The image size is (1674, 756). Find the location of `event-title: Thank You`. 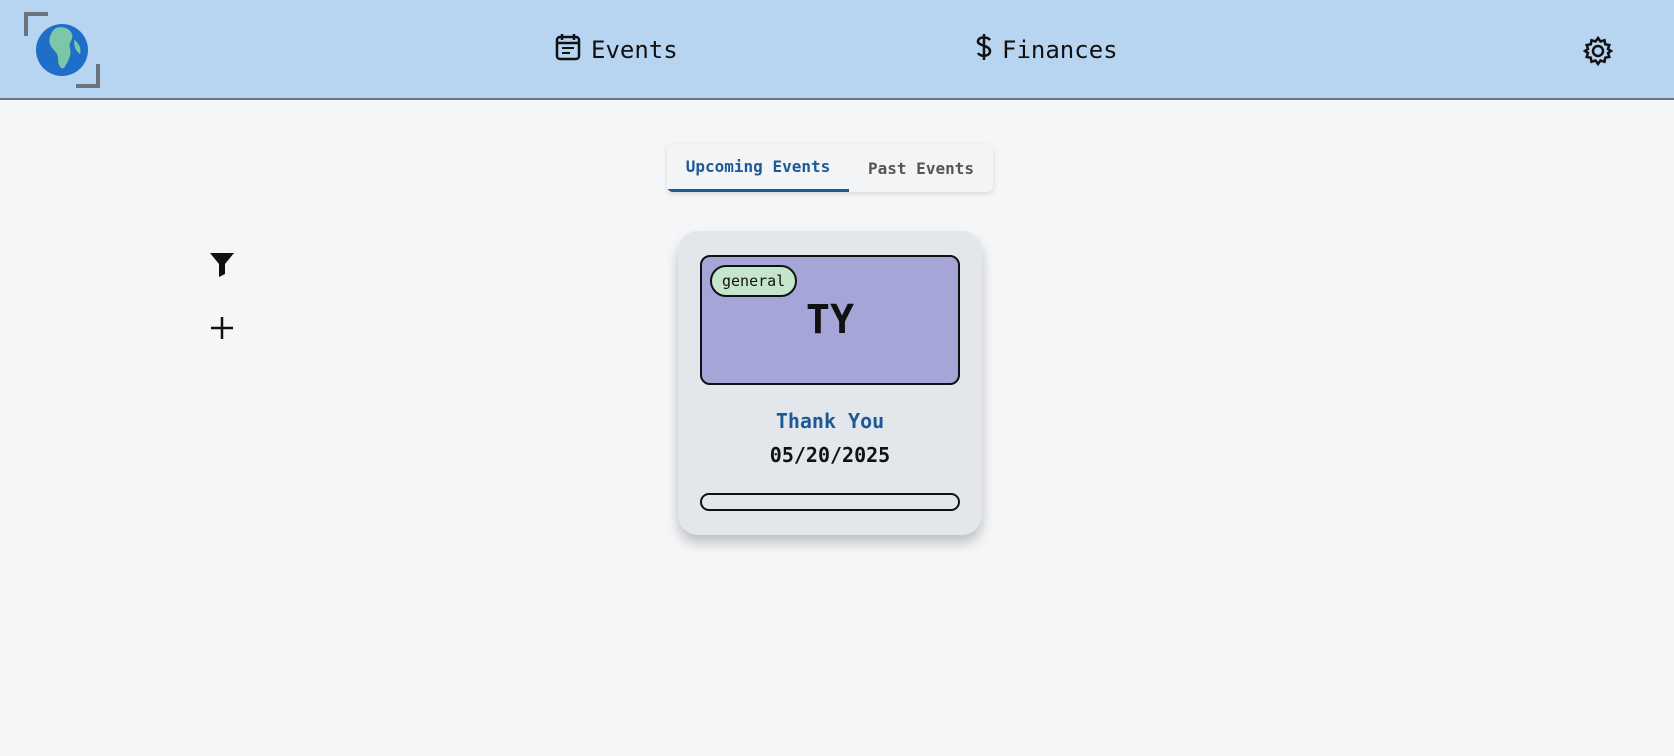

event-title: Thank You is located at coordinates (830, 421).